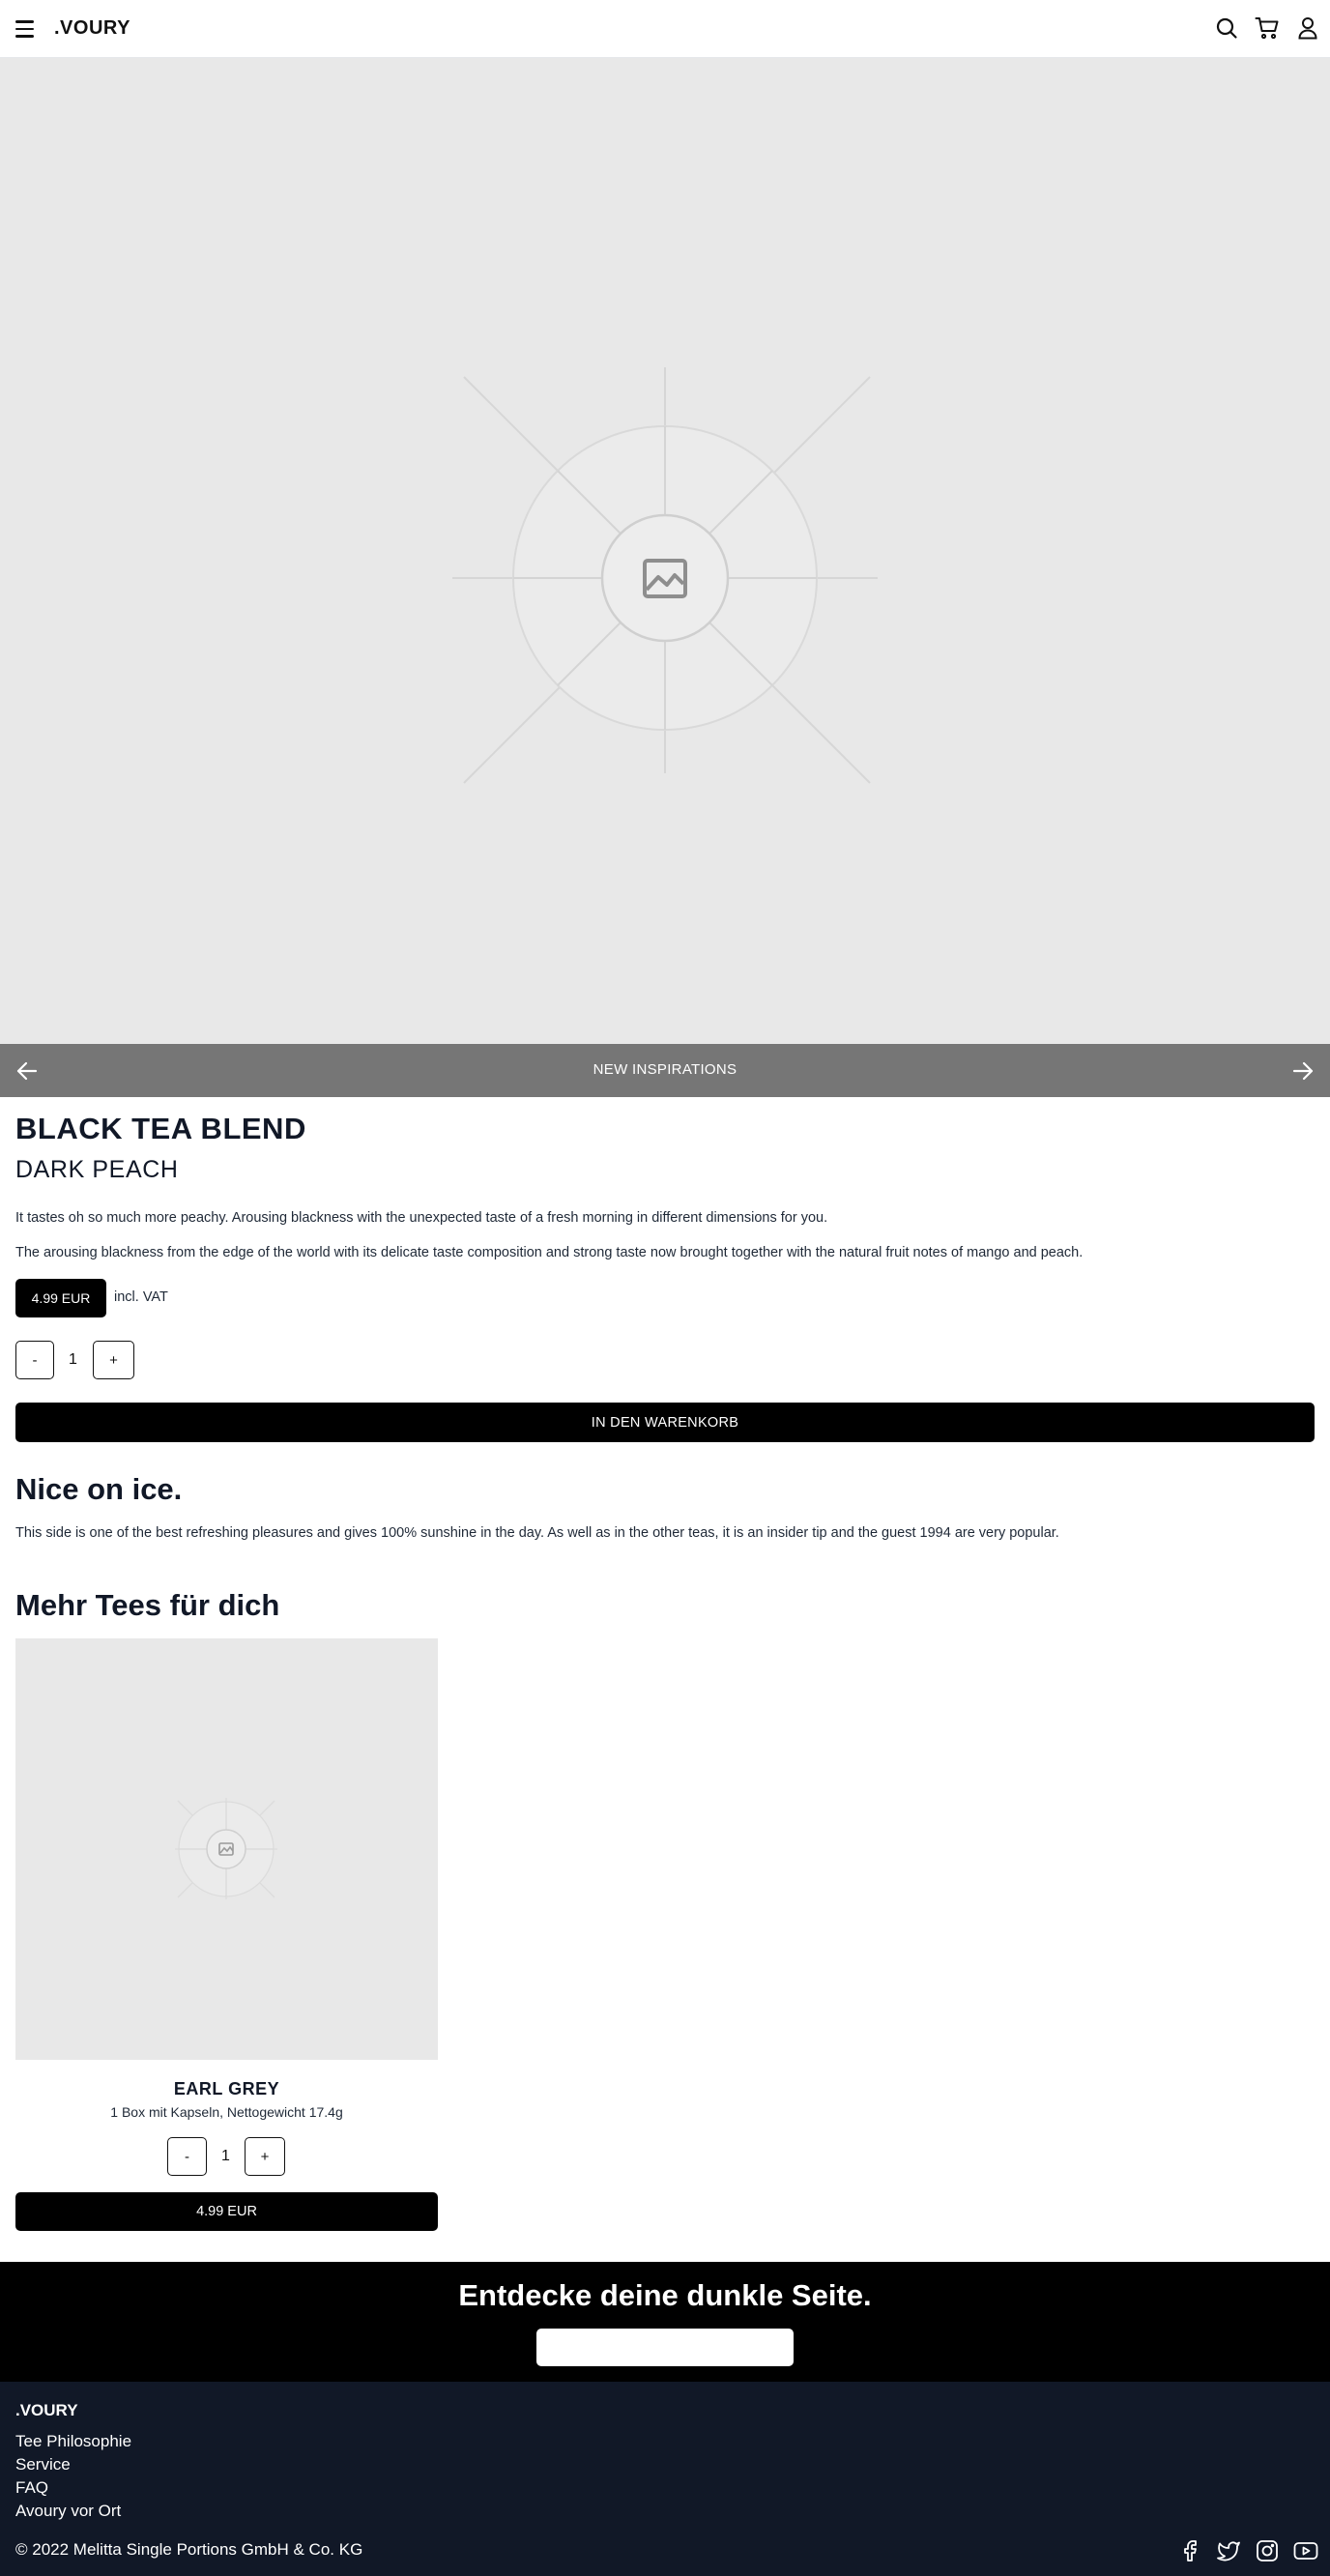 This screenshot has width=1330, height=2576. What do you see at coordinates (665, 1422) in the screenshot?
I see `add-to-cart-button: IN DEN WARENKORB` at bounding box center [665, 1422].